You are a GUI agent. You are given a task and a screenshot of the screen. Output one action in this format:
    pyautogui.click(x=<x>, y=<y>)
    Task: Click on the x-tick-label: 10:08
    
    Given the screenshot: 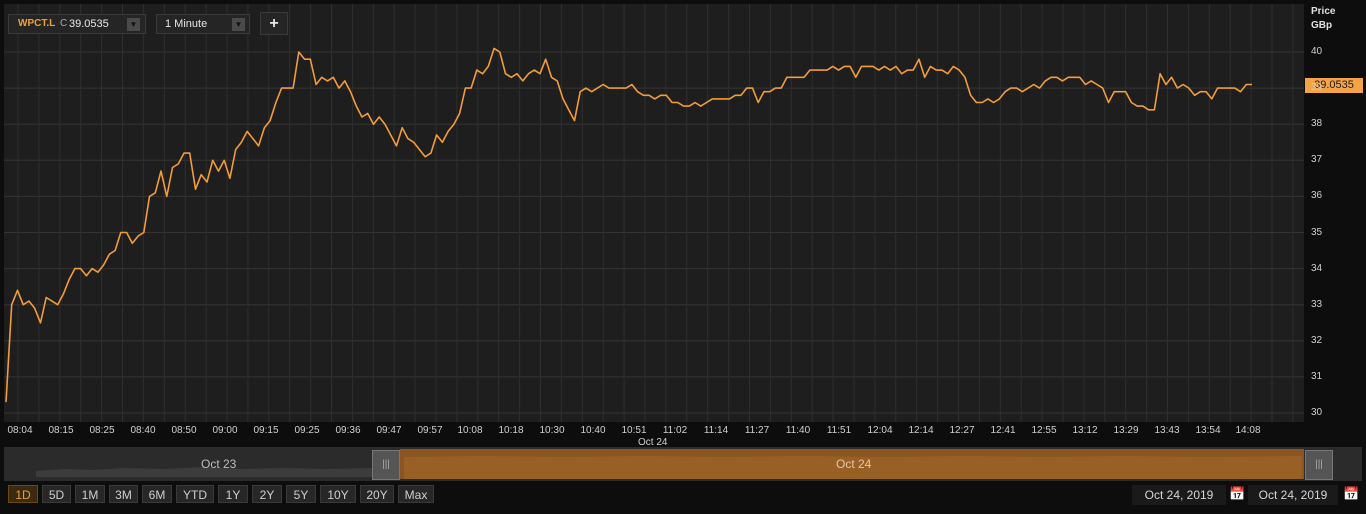 What is the action you would take?
    pyautogui.click(x=470, y=430)
    